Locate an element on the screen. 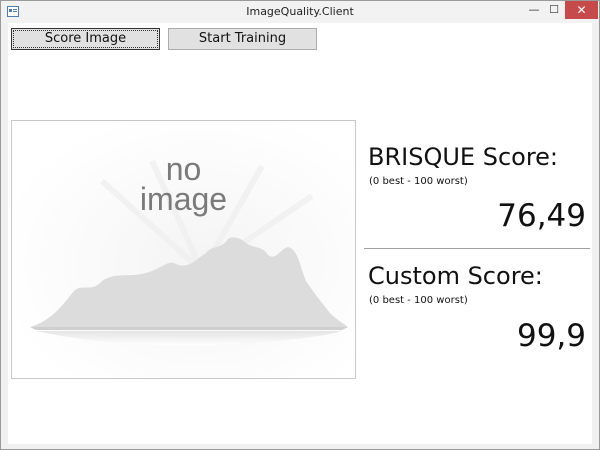 Image resolution: width=600 pixels, height=450 pixels. no-image-text-line1: no is located at coordinates (183, 169).